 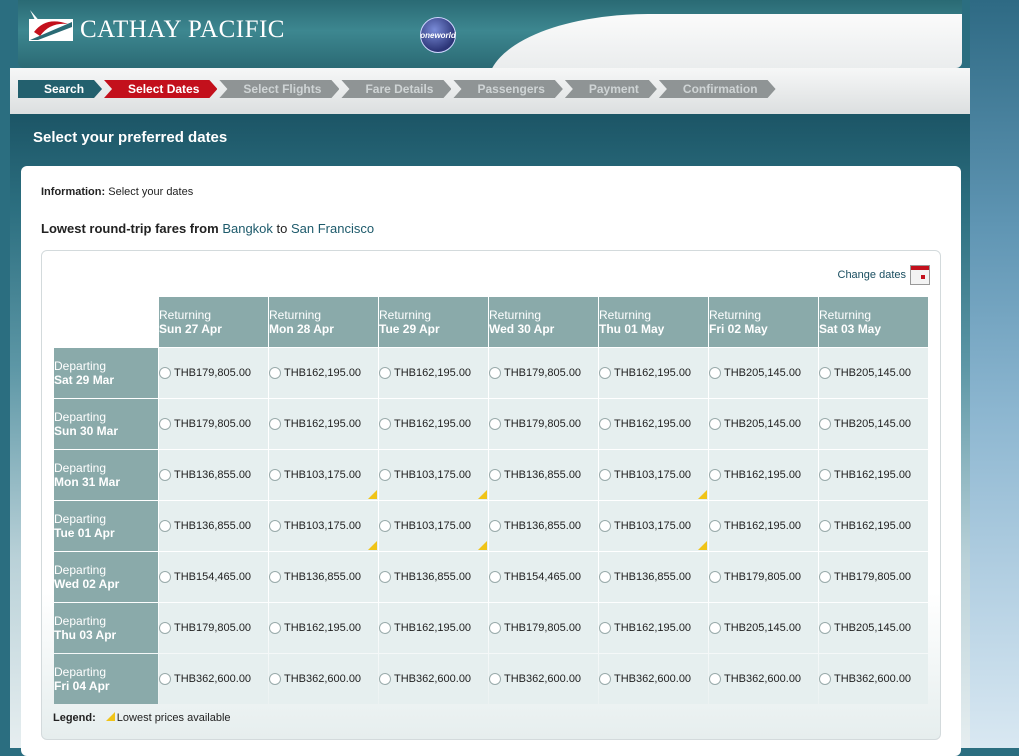 What do you see at coordinates (884, 275) in the screenshot?
I see `change-dates-link: Change dates` at bounding box center [884, 275].